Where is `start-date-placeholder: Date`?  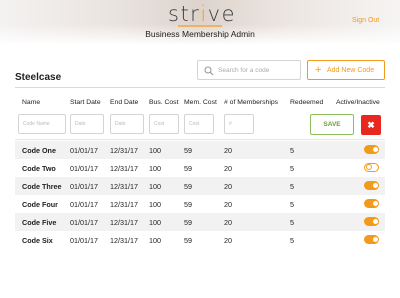 start-date-placeholder: Date is located at coordinates (80, 124).